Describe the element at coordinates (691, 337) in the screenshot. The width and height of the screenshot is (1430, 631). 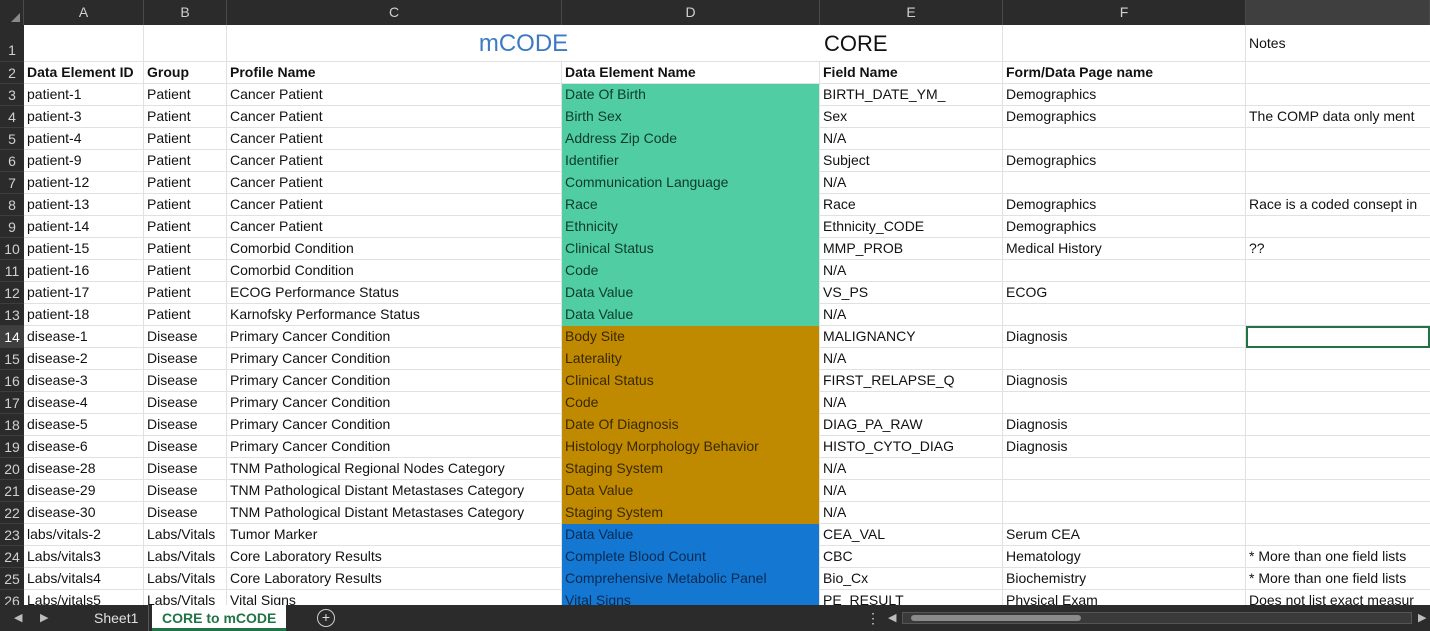
I see `cell-d14: Body Site` at that location.